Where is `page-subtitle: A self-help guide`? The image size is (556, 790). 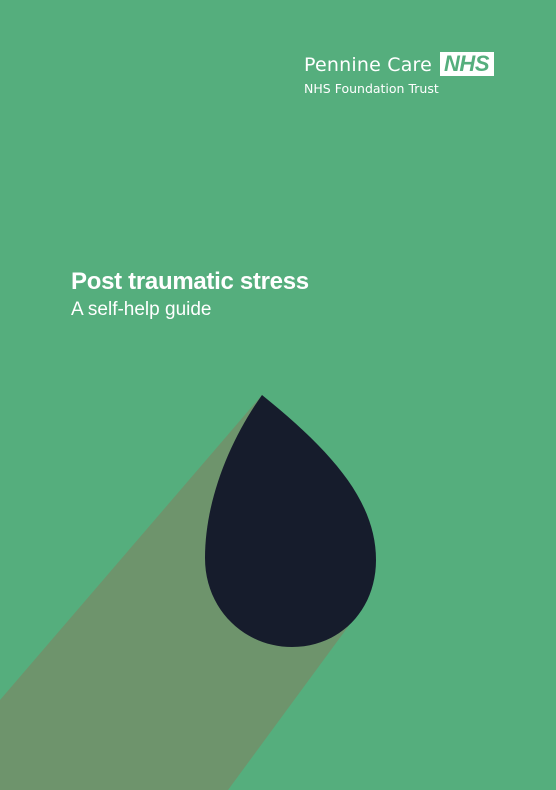
page-subtitle: A self-help guide is located at coordinates (141, 309).